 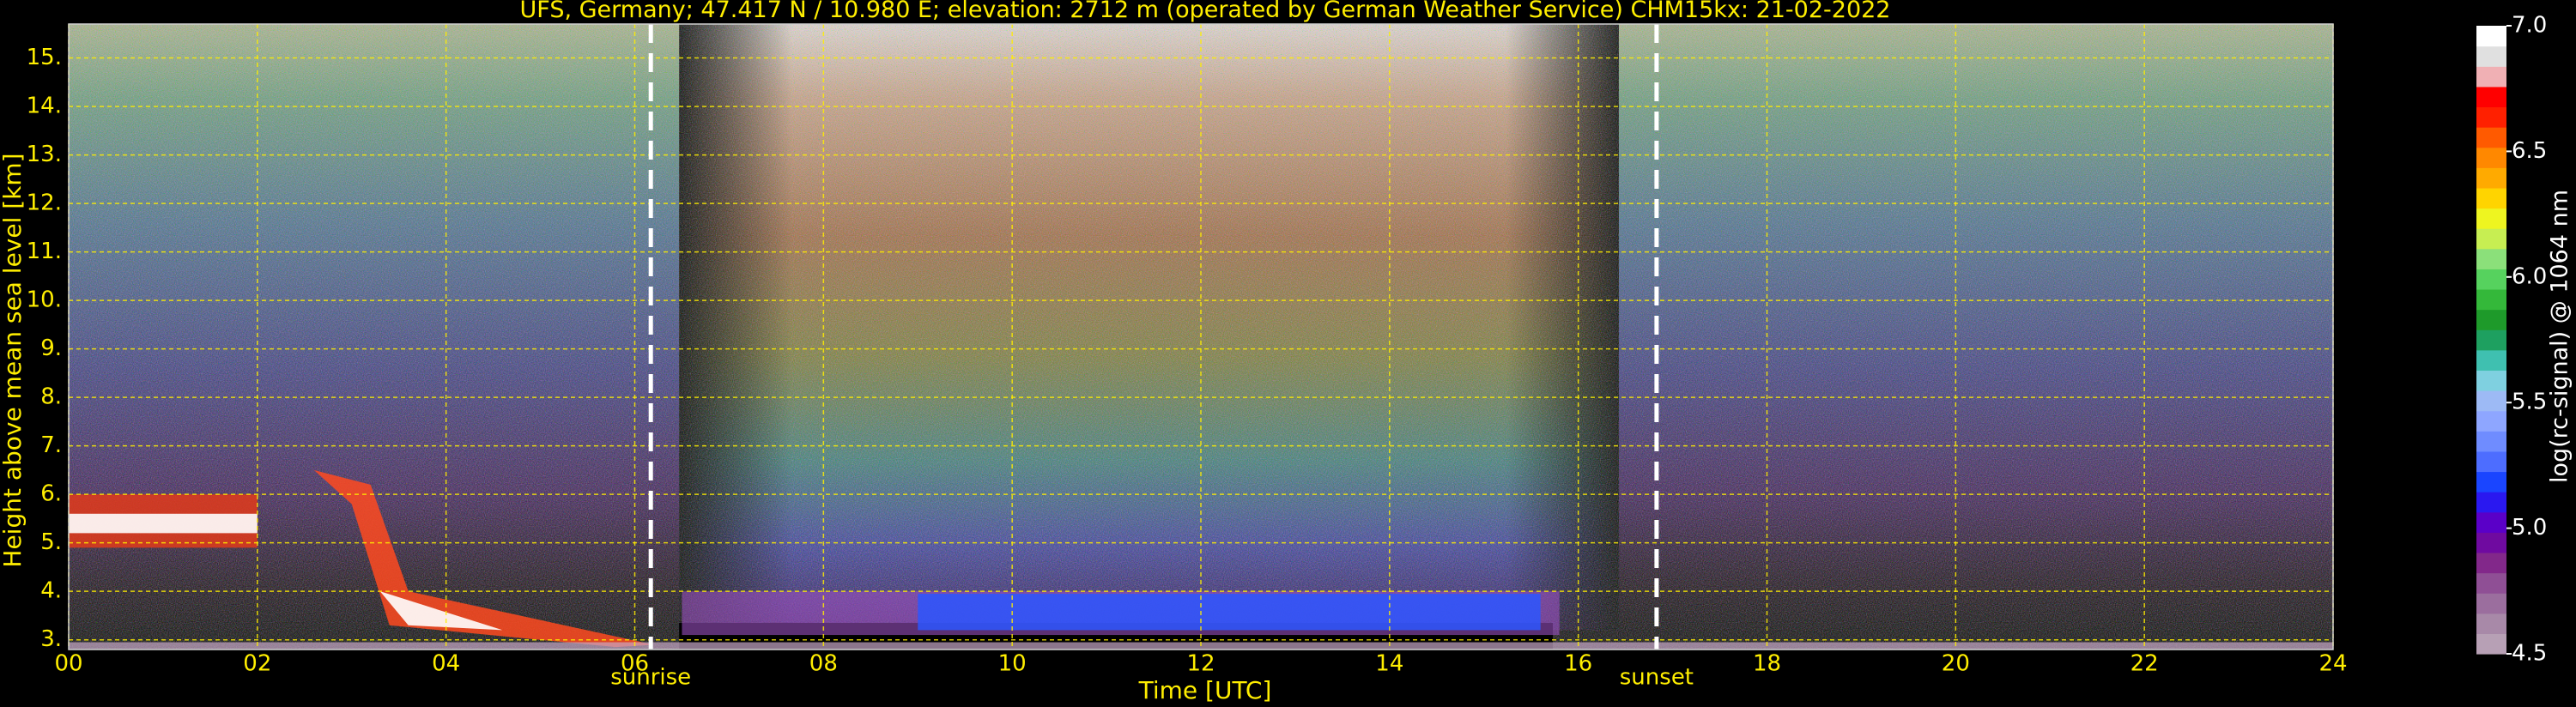 What do you see at coordinates (68, 663) in the screenshot?
I see `x-tick-label: 00` at bounding box center [68, 663].